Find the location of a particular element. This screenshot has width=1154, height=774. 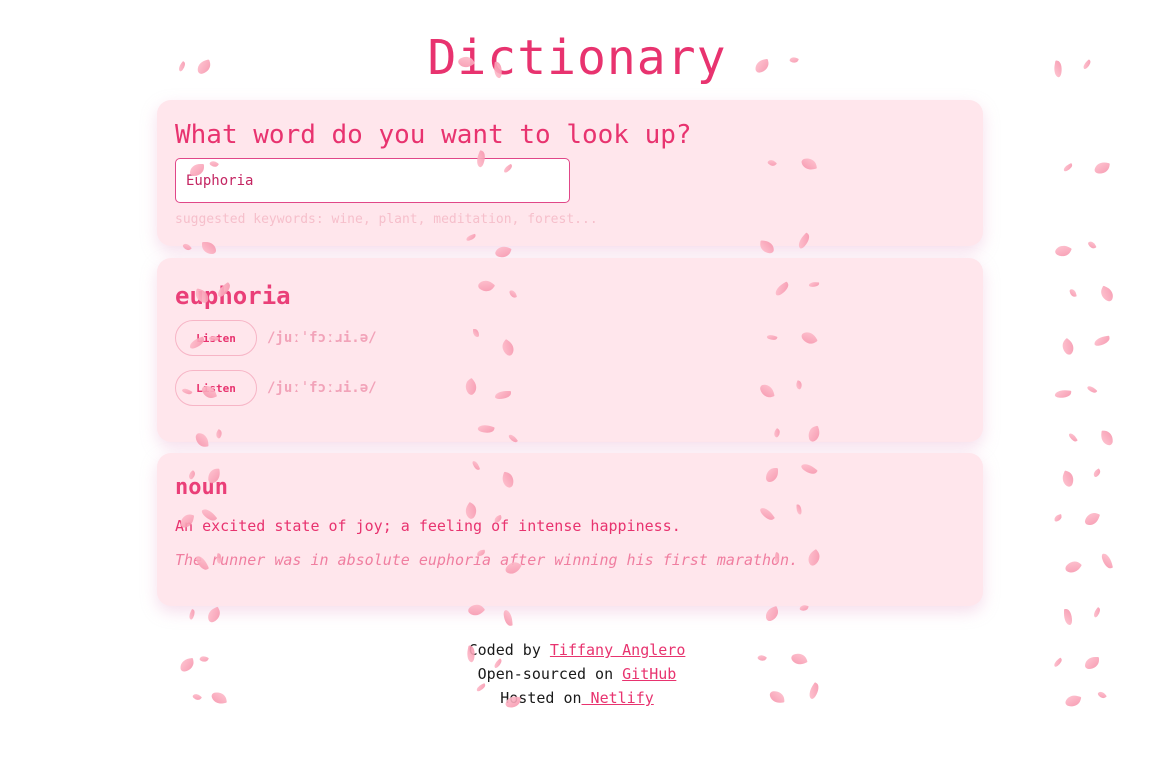

footer-hosted-line: Hosted on Netlify is located at coordinates (577, 698).